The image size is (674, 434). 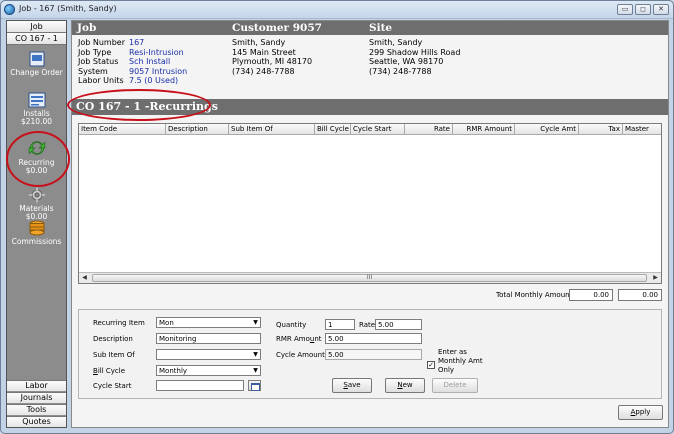 I want to click on recurring-item-select: Mon ▼, so click(x=208, y=322).